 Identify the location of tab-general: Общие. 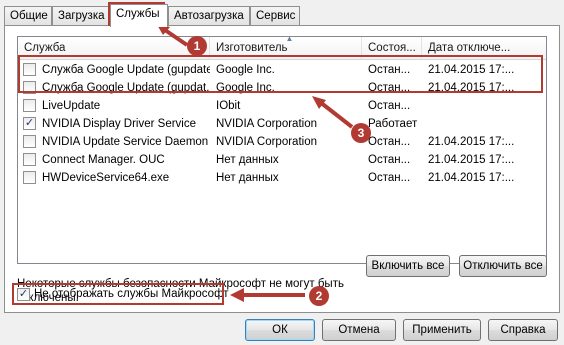
(28, 15).